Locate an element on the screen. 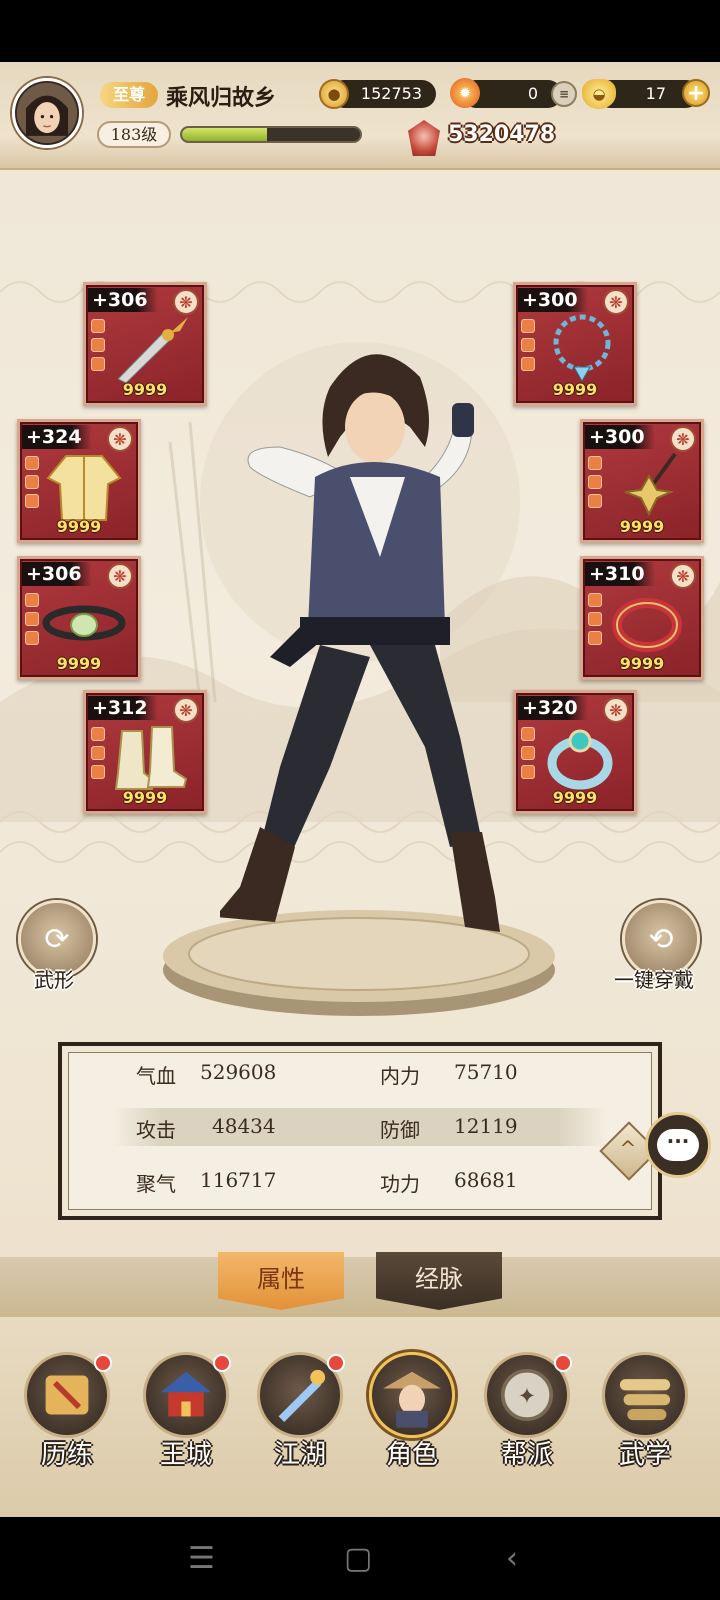  equip-slot-ring: +320 ❋ 9999 is located at coordinates (575, 752).